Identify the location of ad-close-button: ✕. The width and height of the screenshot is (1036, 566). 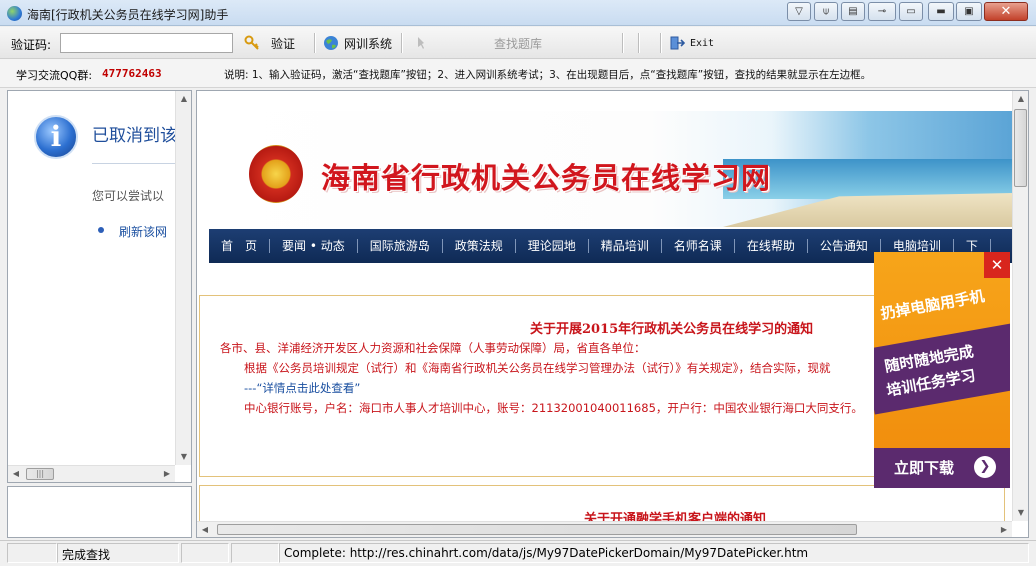
(997, 265).